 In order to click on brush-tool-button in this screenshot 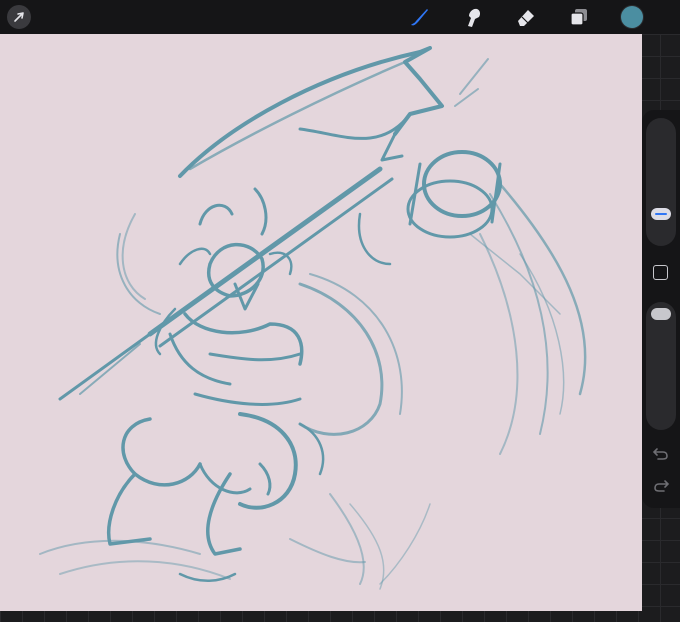, I will do `click(419, 17)`.